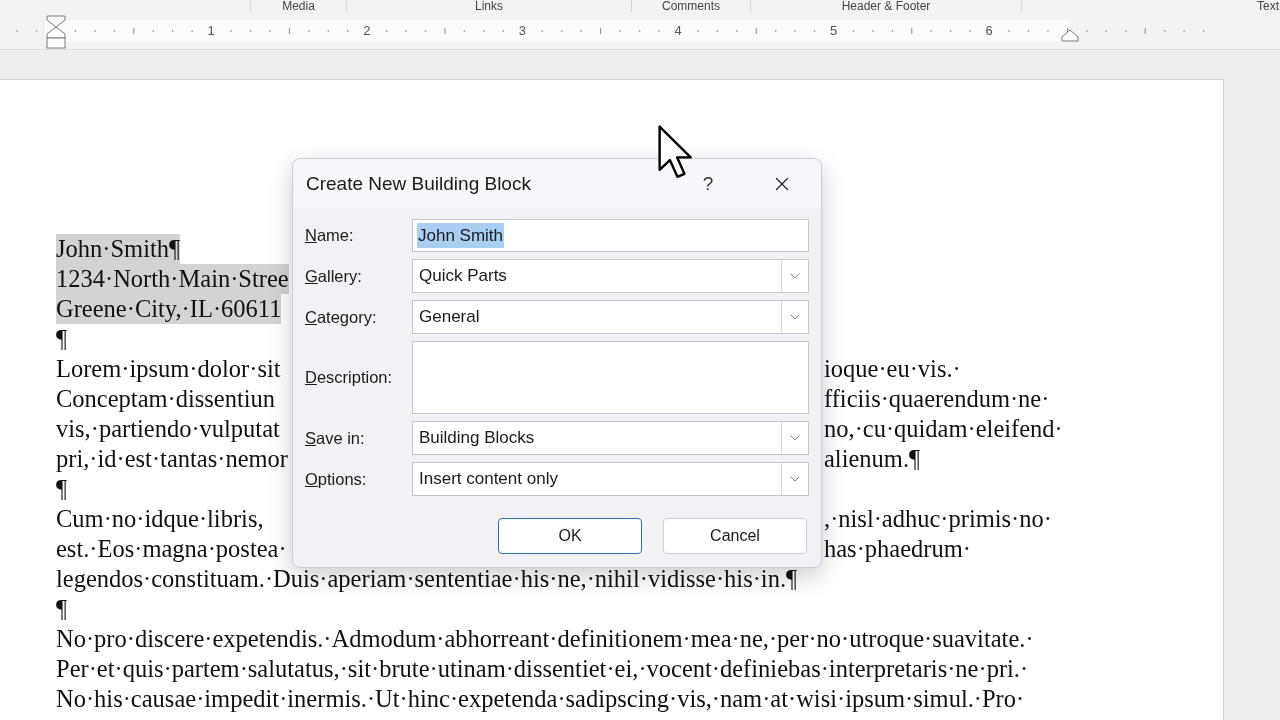  I want to click on document-text: vis,·partiendo·vulputat, so click(168, 429).